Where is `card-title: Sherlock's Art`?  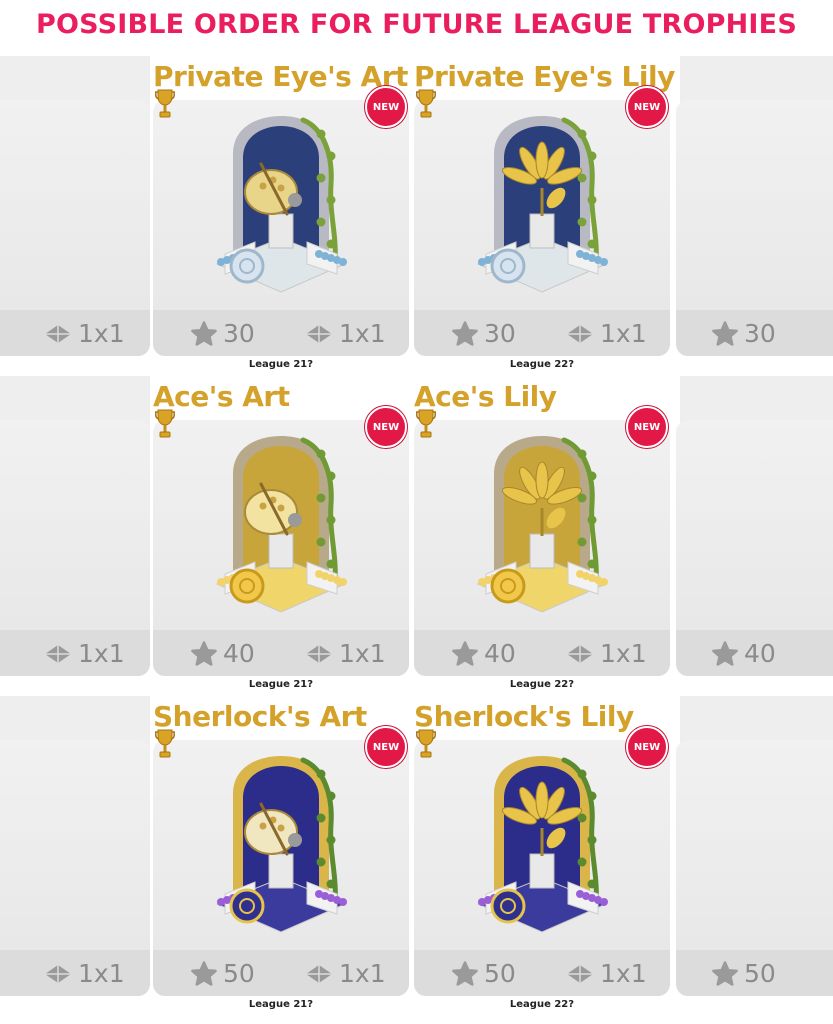 card-title: Sherlock's Art is located at coordinates (260, 716).